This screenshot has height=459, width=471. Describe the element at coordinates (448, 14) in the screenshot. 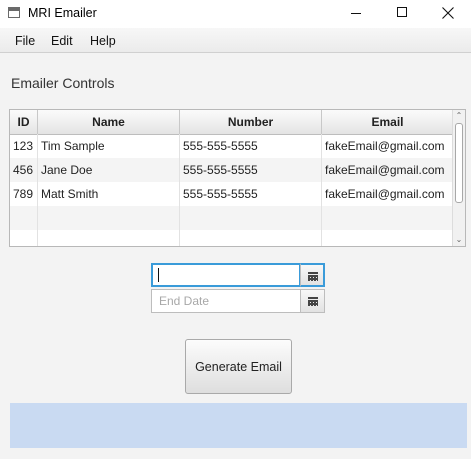

I see `close-icon` at that location.